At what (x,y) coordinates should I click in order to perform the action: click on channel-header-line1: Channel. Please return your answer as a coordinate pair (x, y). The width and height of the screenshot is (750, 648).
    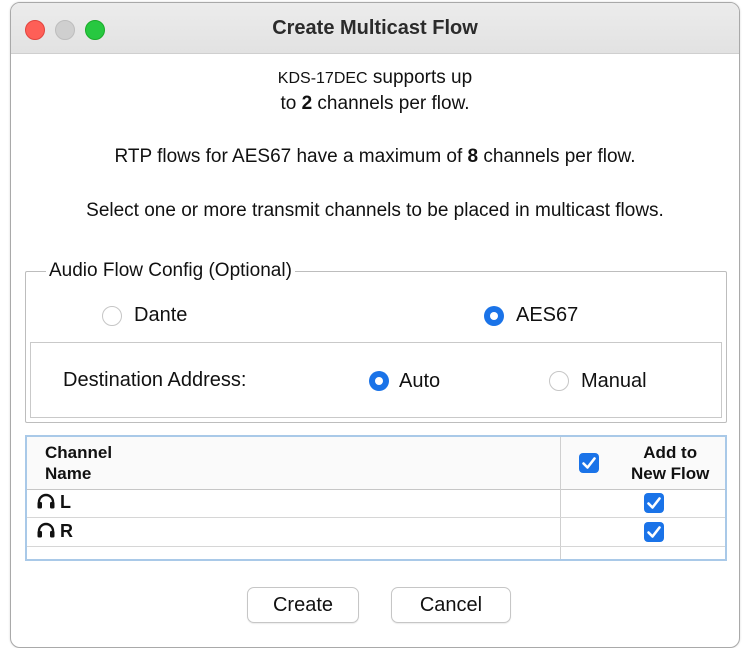
    Looking at the image, I should click on (79, 452).